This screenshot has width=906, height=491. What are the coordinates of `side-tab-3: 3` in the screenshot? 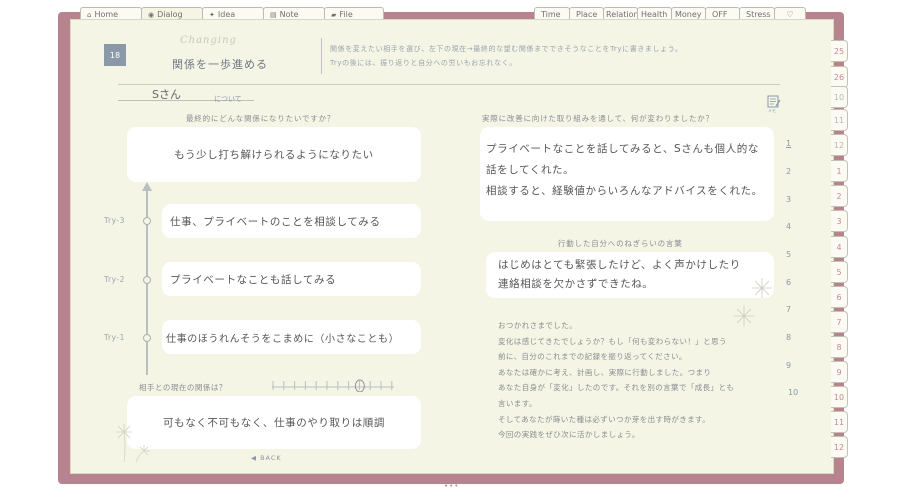 It's located at (839, 221).